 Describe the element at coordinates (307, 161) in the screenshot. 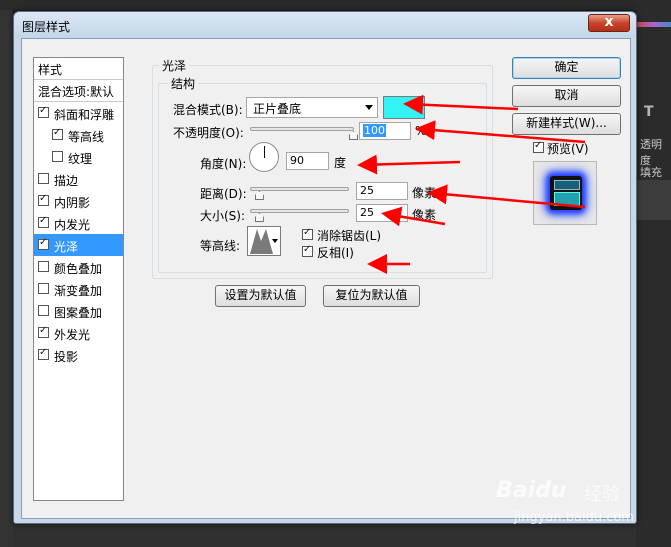

I see `angle-input: 90` at that location.